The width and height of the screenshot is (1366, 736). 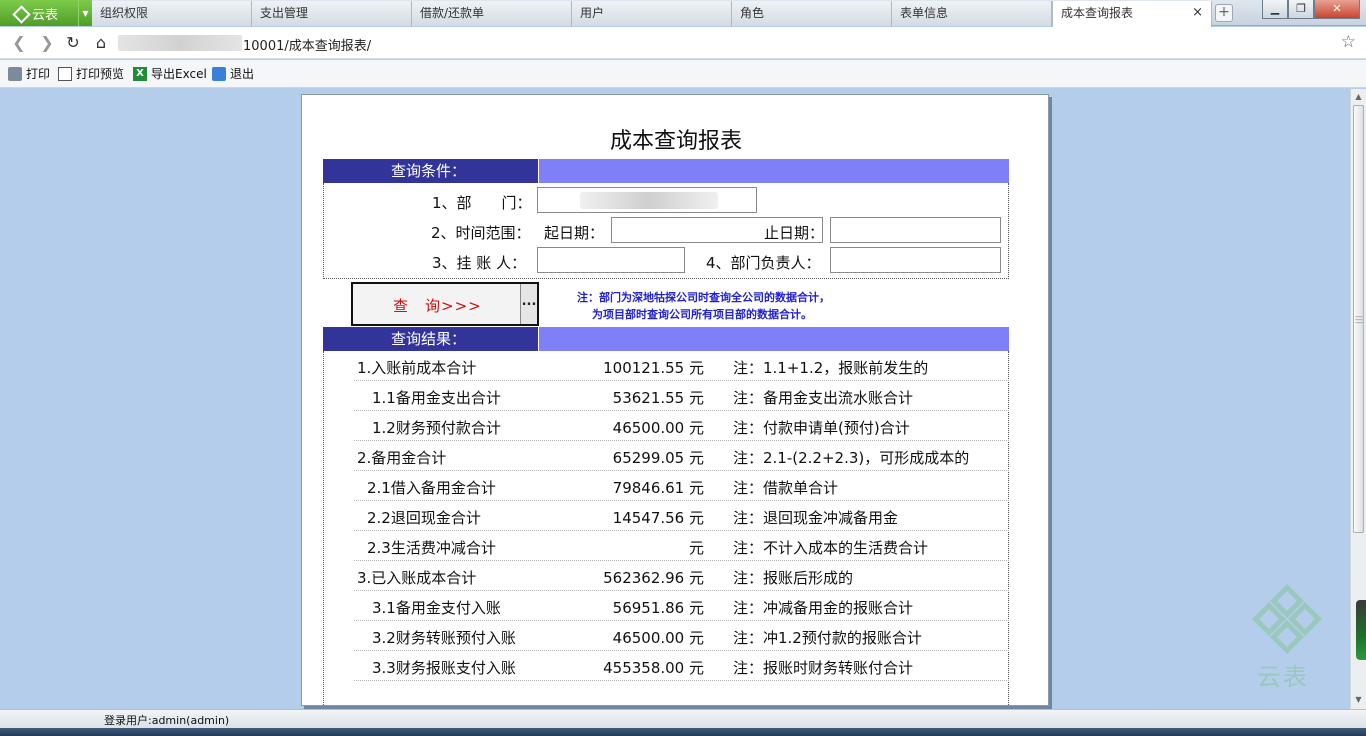 I want to click on result-amount: 65299.05 元, so click(x=658, y=458).